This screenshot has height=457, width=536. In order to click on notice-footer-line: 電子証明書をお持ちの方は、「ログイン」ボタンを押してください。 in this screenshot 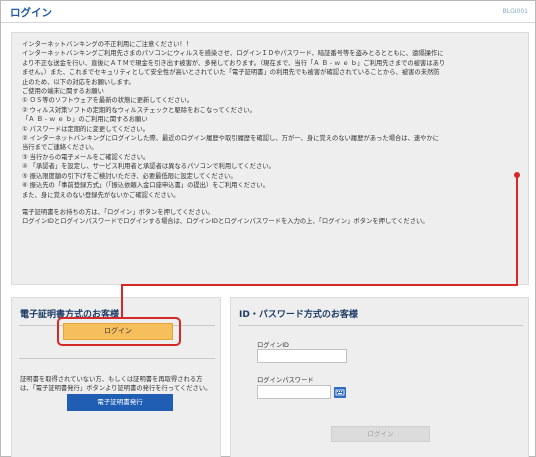, I will do `click(118, 212)`.